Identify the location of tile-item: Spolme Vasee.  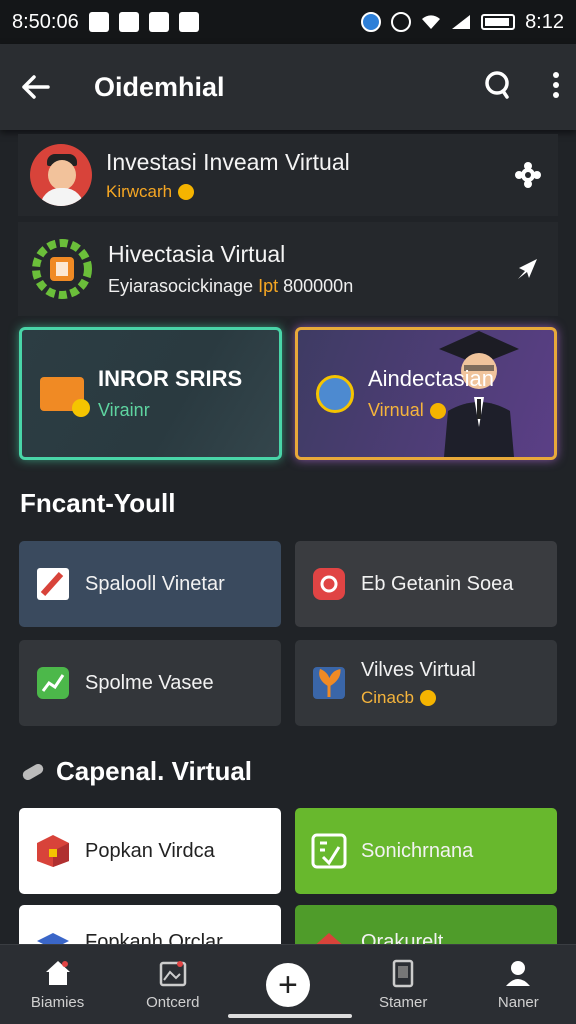
(150, 683).